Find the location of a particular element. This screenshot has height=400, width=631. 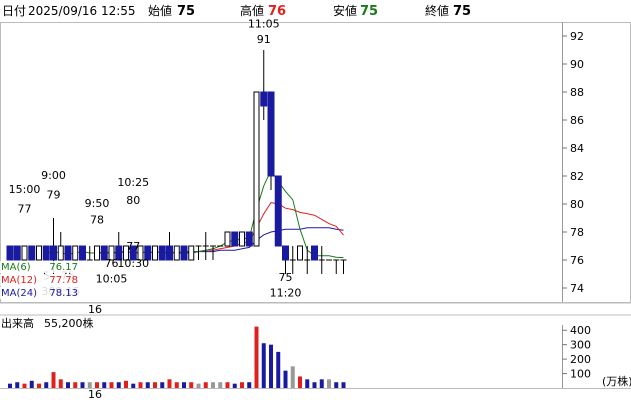

open-label: 始値 is located at coordinates (160, 10).